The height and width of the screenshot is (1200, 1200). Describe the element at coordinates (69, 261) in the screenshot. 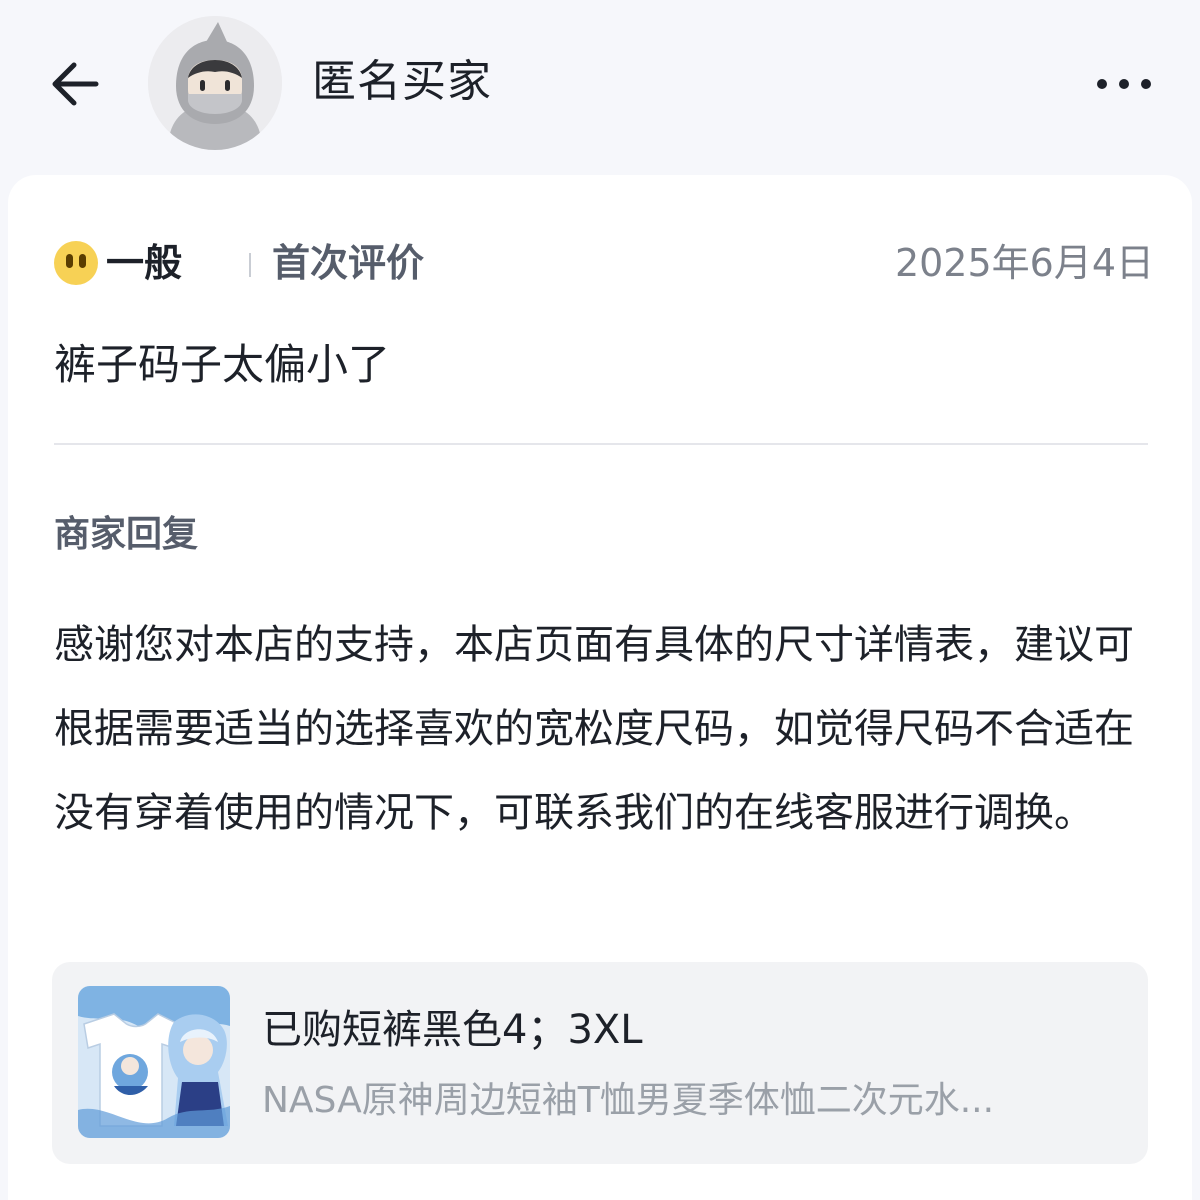

I see `face-eye-left` at that location.